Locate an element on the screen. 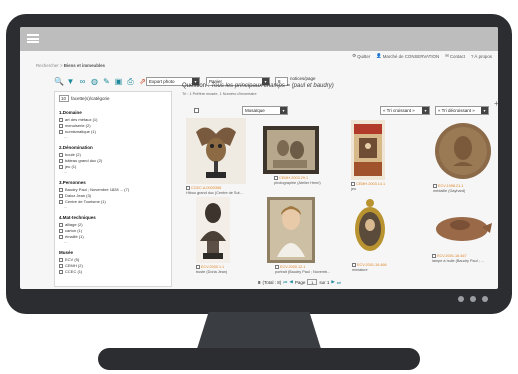 This screenshot has width=518, height=374. facet-item: bâteau grand duc (2) is located at coordinates (80, 160).